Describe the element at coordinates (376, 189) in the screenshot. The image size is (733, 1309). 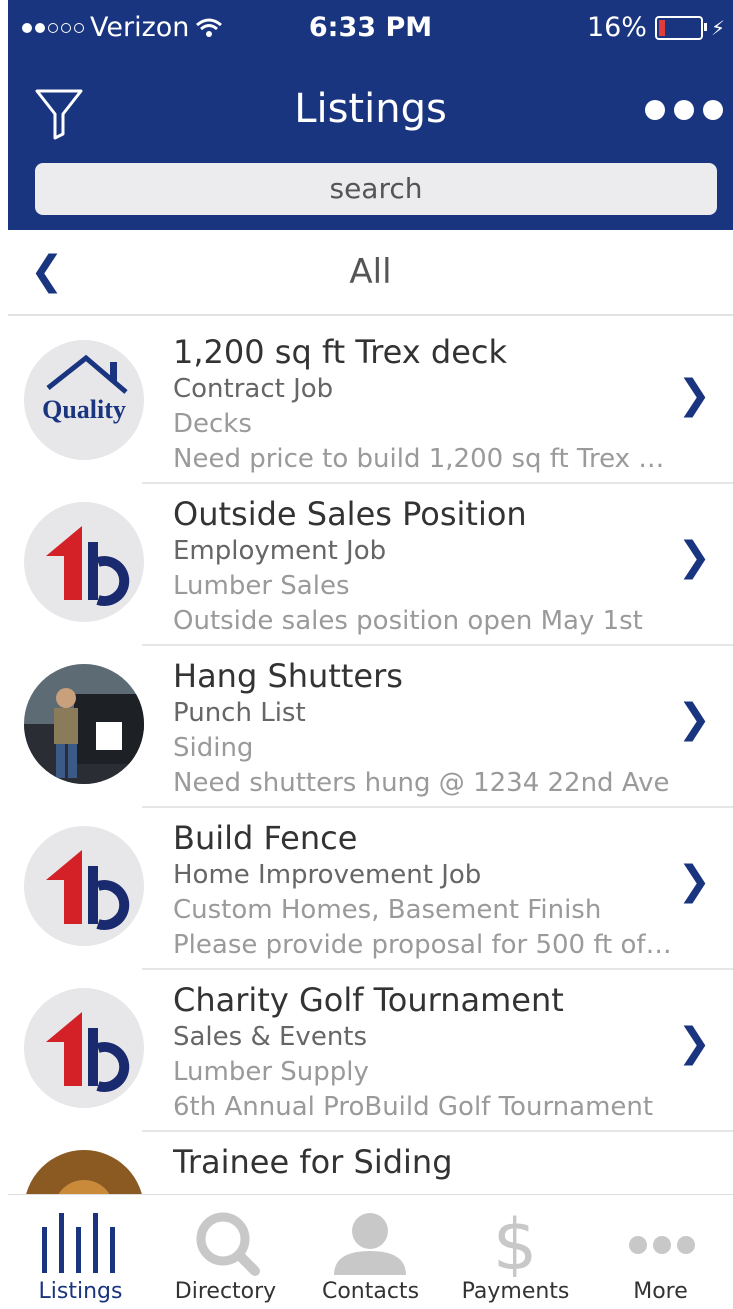
I see `search-input: search` at that location.